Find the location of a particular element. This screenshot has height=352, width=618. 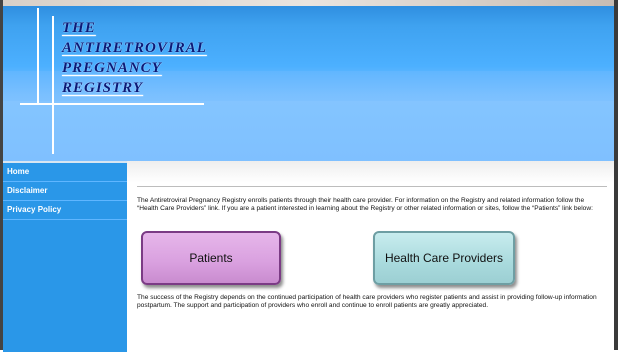

right-border is located at coordinates (616, 175).